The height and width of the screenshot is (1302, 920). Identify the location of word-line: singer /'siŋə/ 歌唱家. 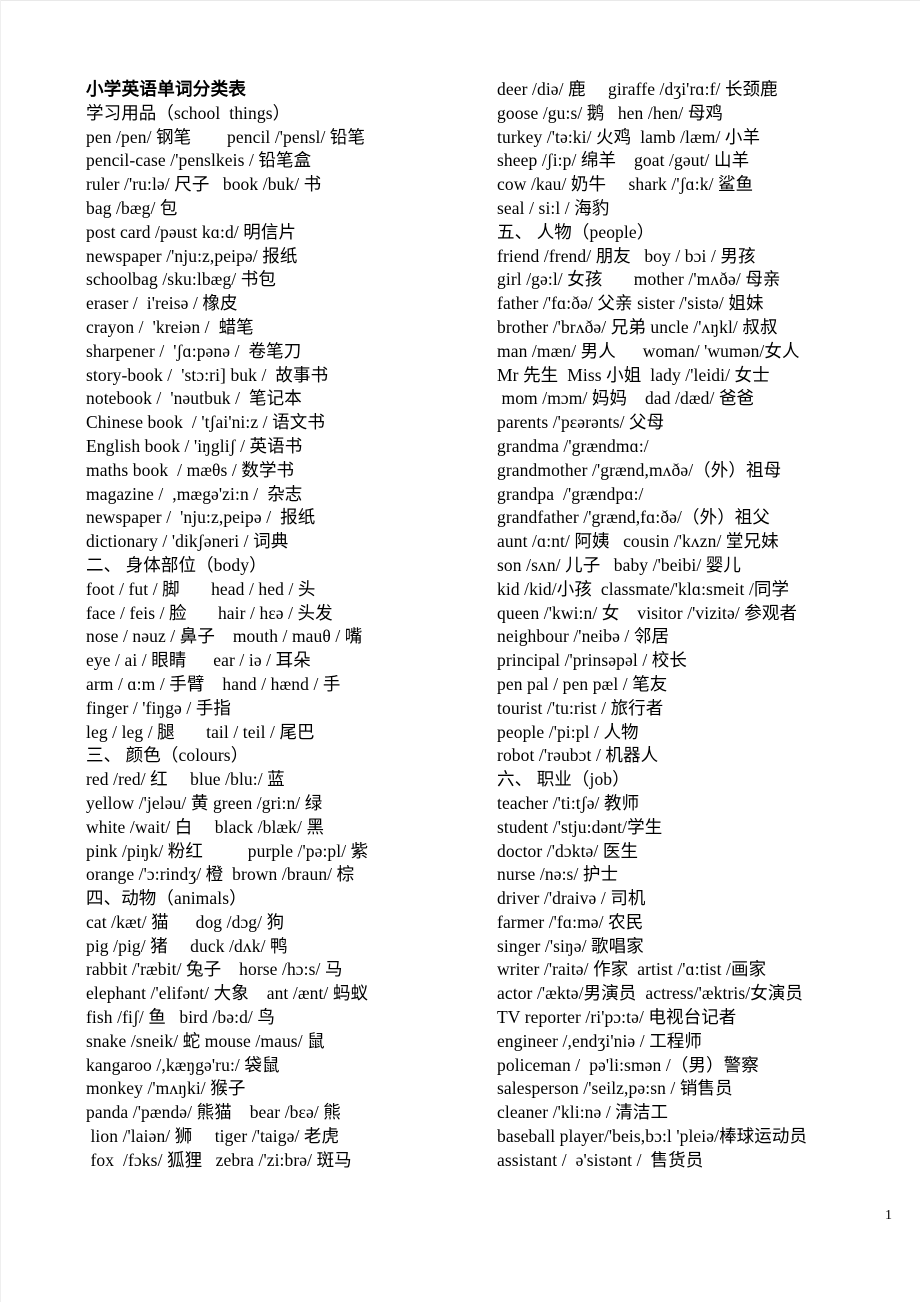
(570, 945).